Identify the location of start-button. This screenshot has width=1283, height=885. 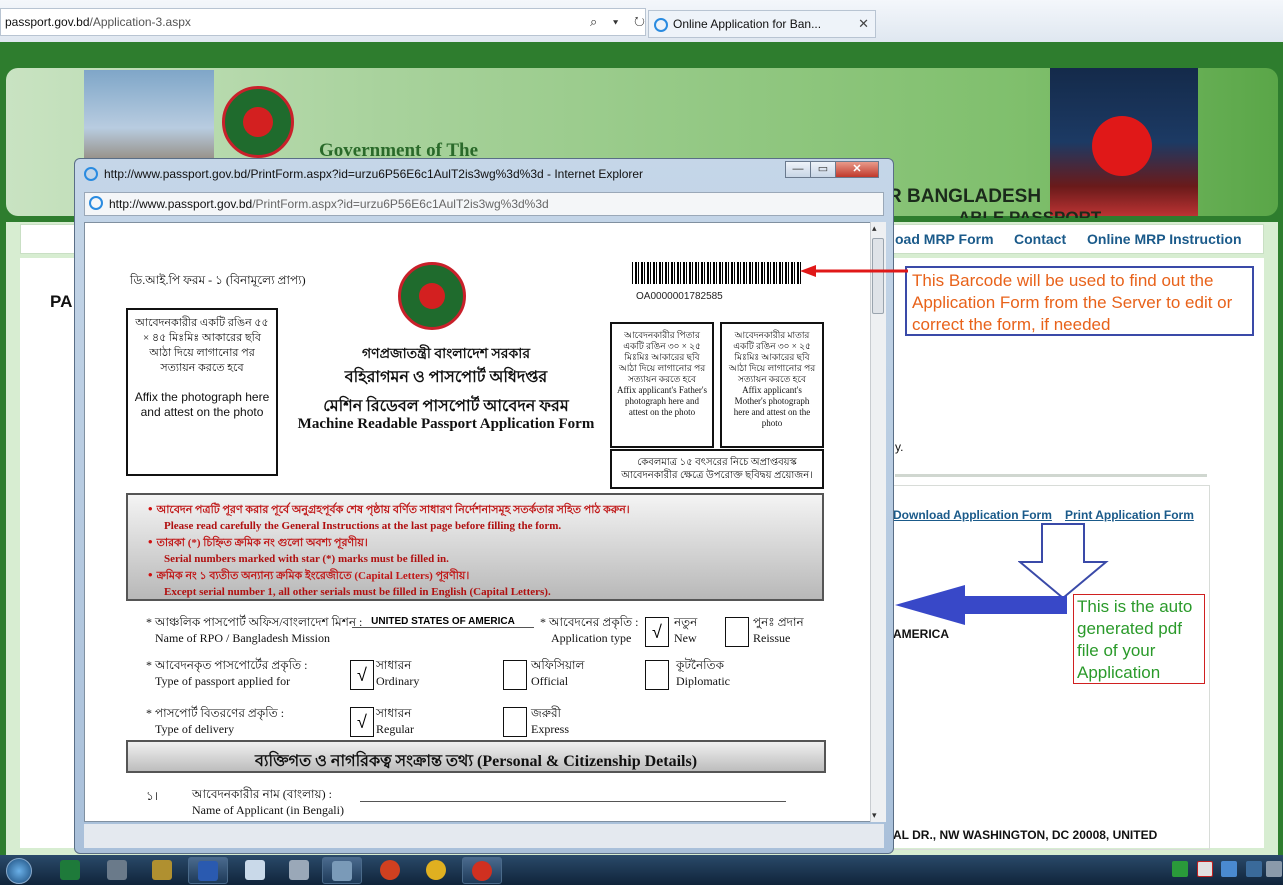
(19, 871).